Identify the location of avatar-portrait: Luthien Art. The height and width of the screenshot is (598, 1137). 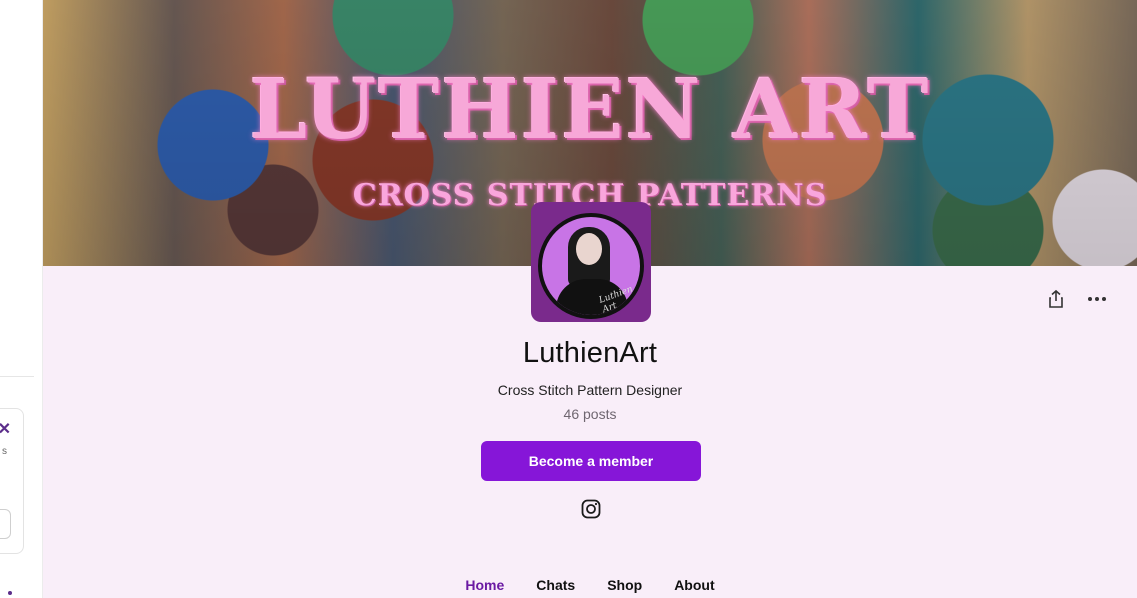
(591, 266).